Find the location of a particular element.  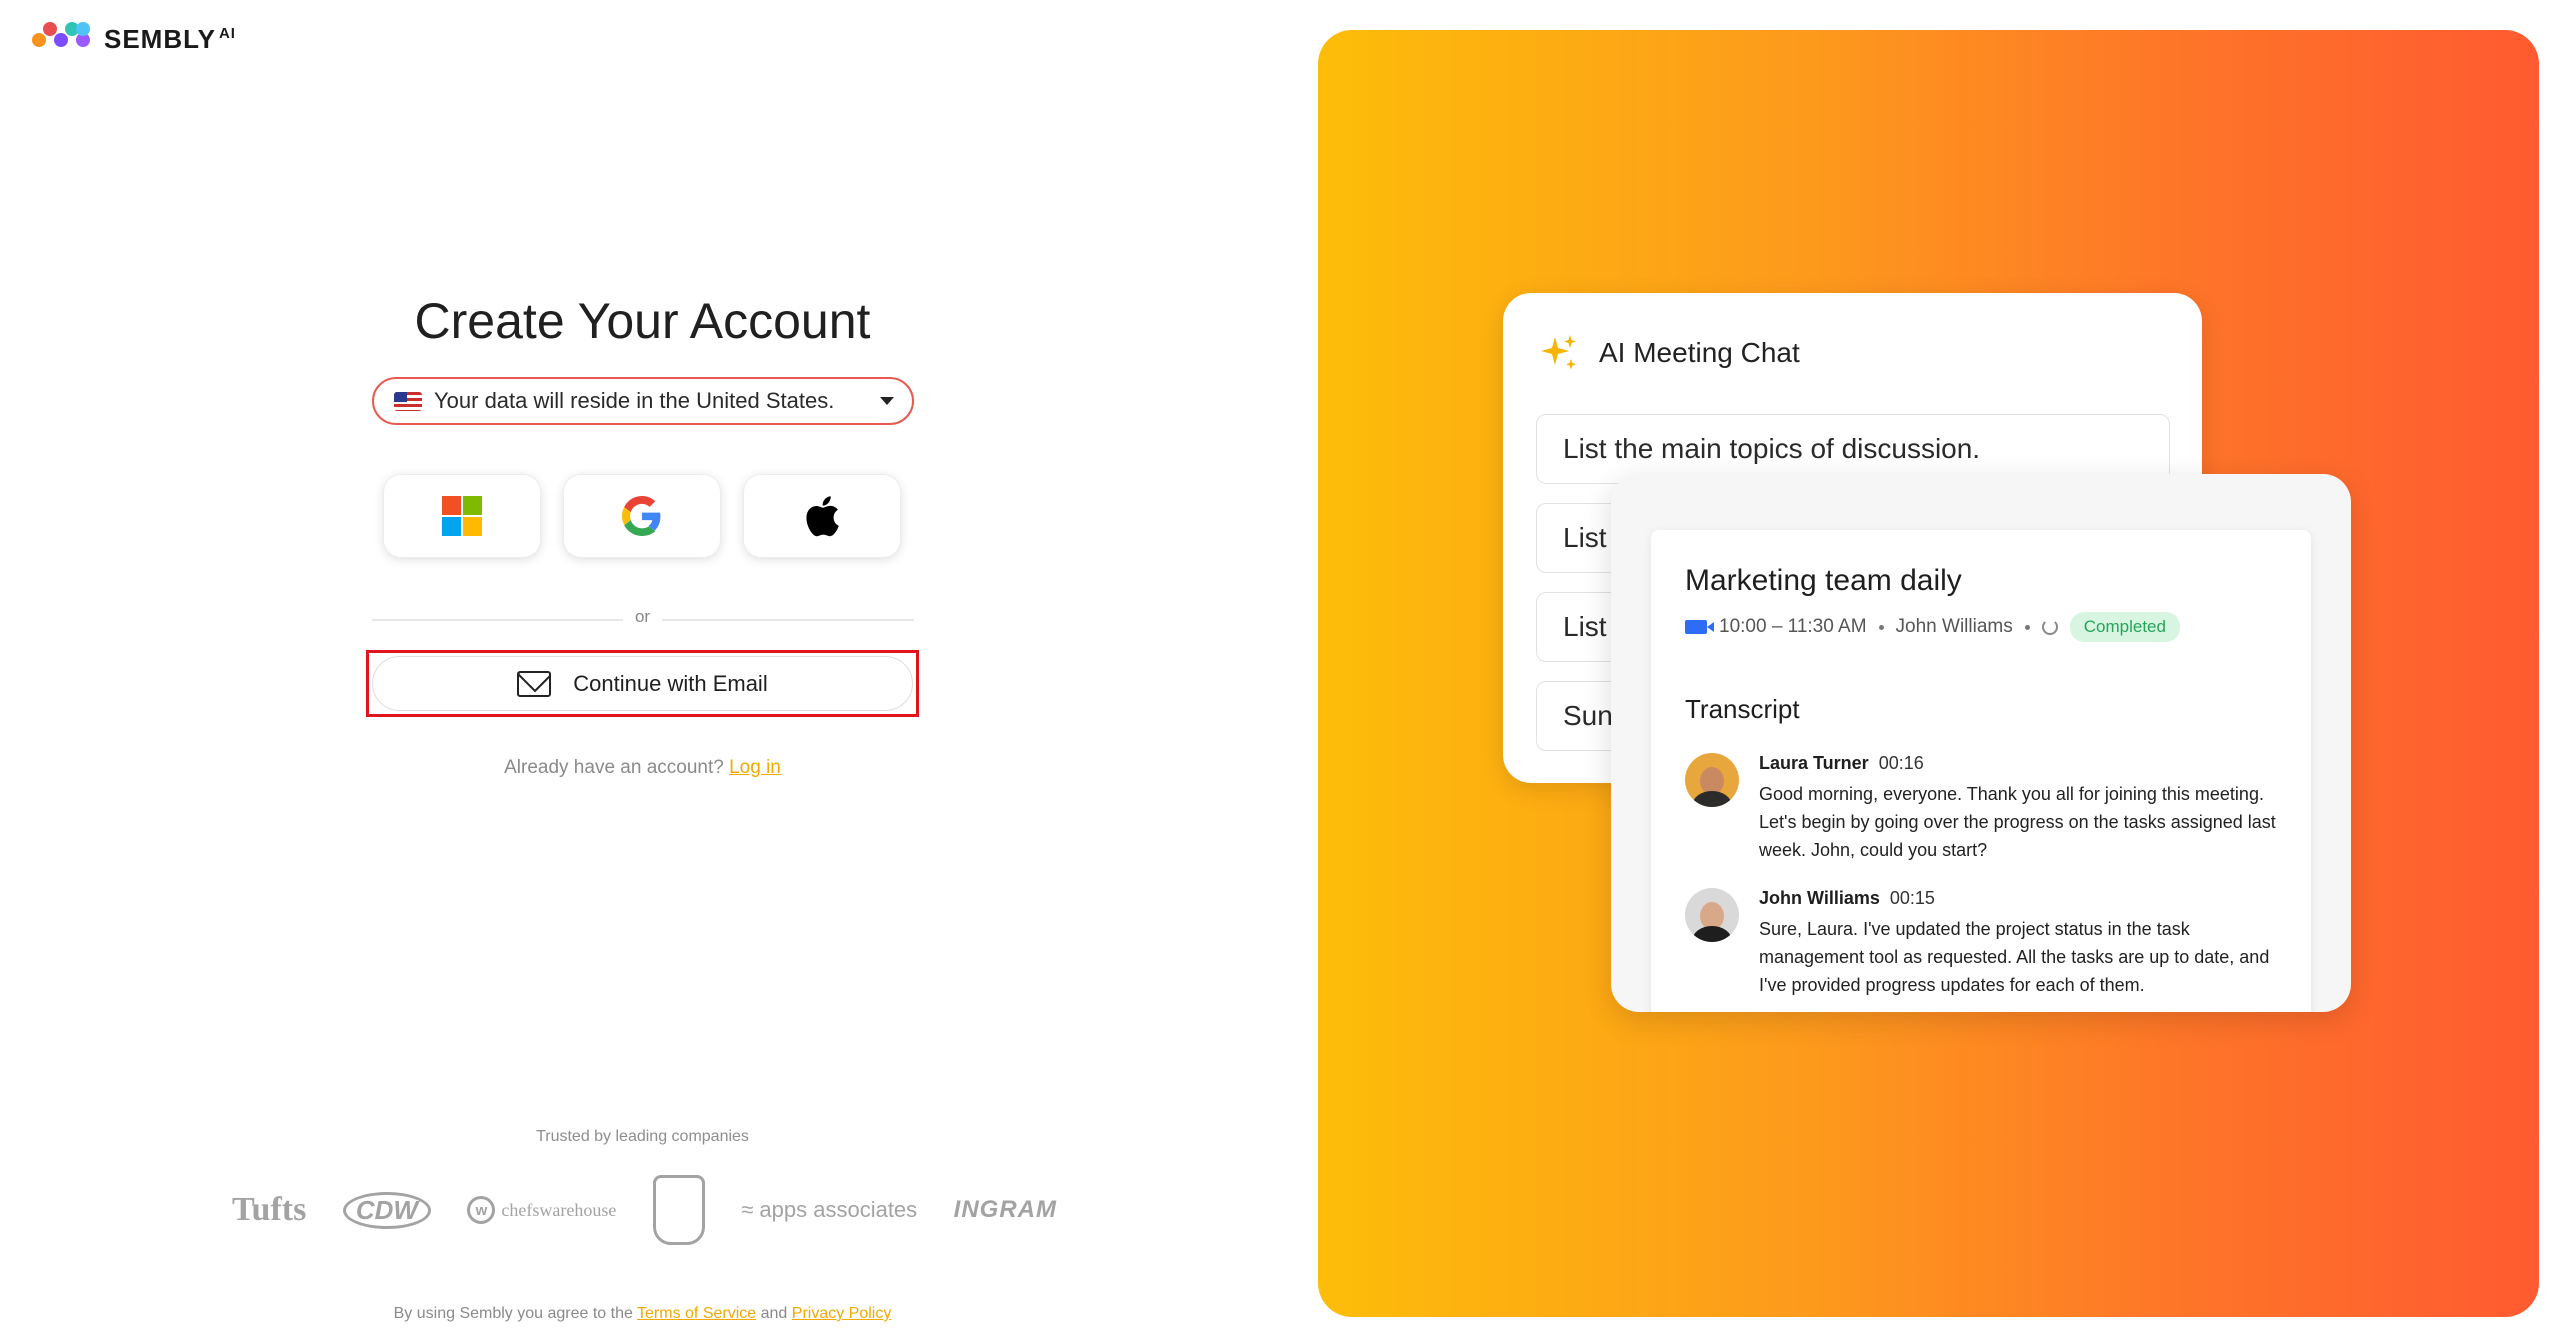

legal-prefix: By using Sembly you agree to the is located at coordinates (513, 1313).